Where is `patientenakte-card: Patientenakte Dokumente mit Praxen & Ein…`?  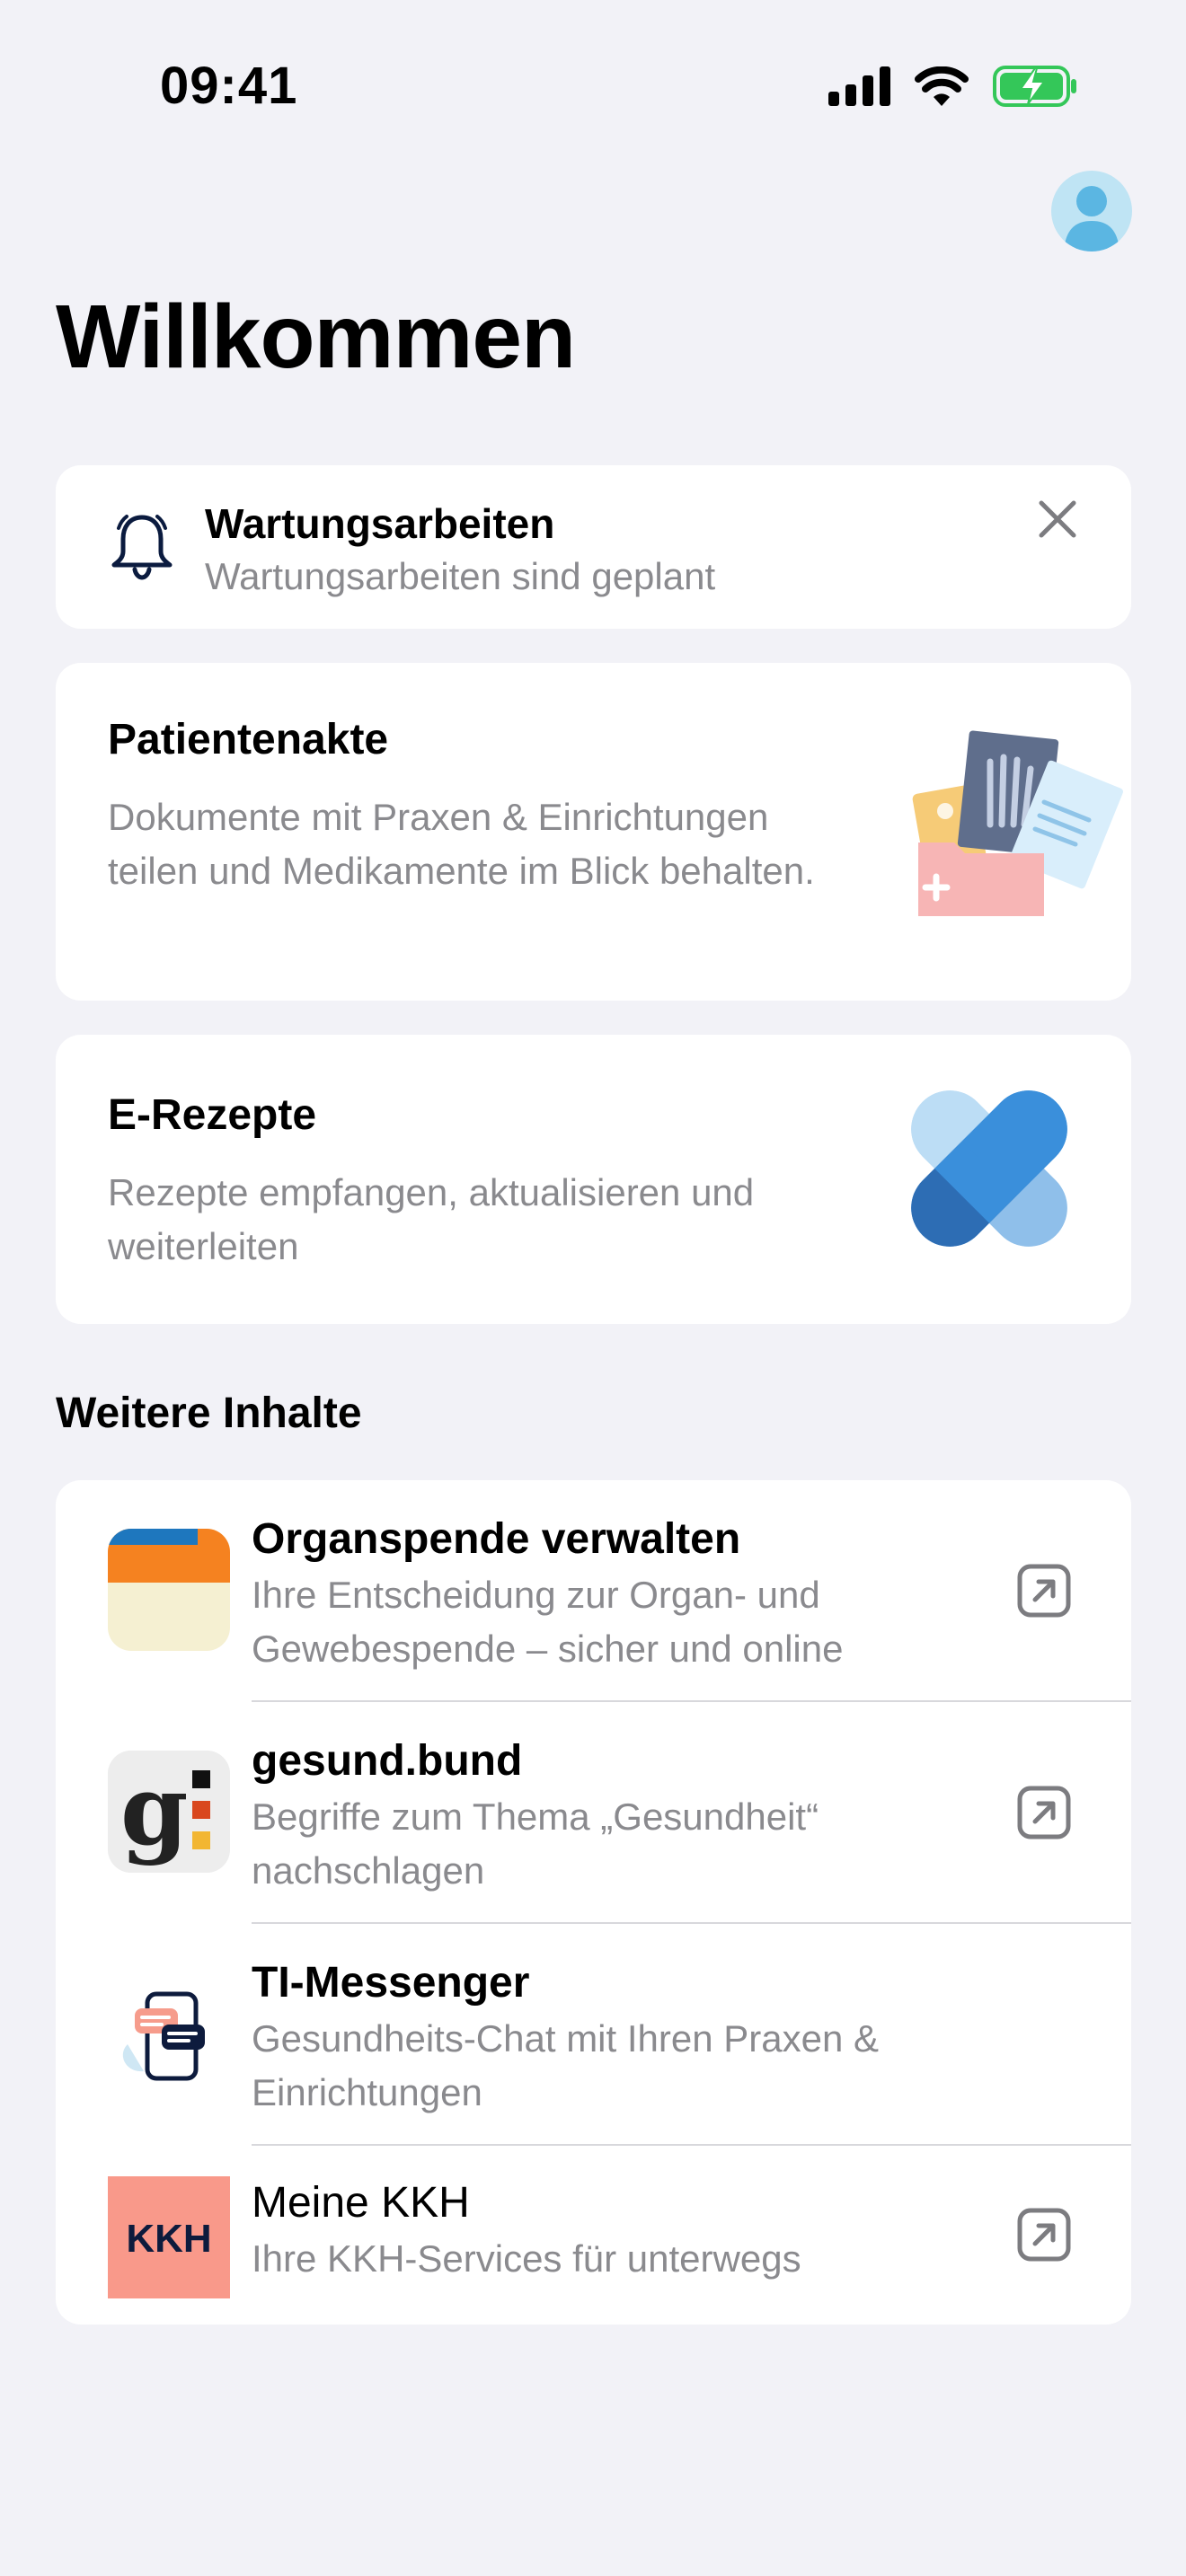
patientenakte-card: Patientenakte Dokumente mit Praxen & Ein… is located at coordinates (593, 832).